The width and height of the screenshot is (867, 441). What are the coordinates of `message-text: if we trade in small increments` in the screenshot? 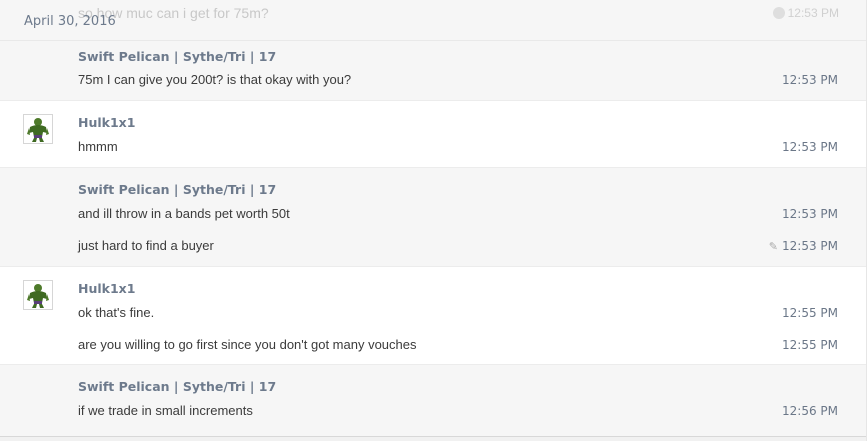 It's located at (165, 410).